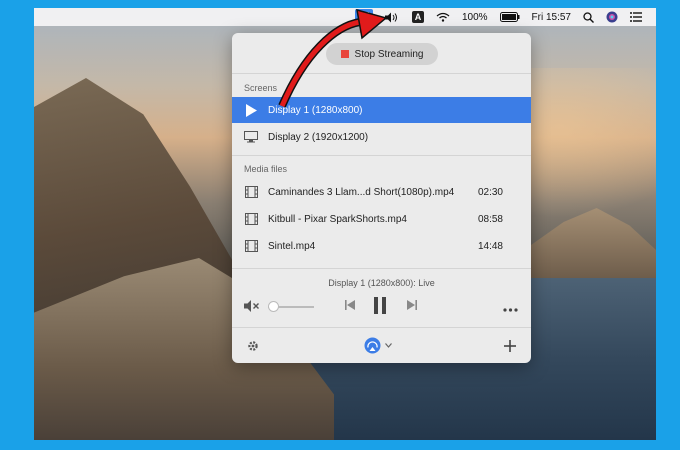 Image resolution: width=680 pixels, height=450 pixels. What do you see at coordinates (443, 17) in the screenshot?
I see `wifi-icon` at bounding box center [443, 17].